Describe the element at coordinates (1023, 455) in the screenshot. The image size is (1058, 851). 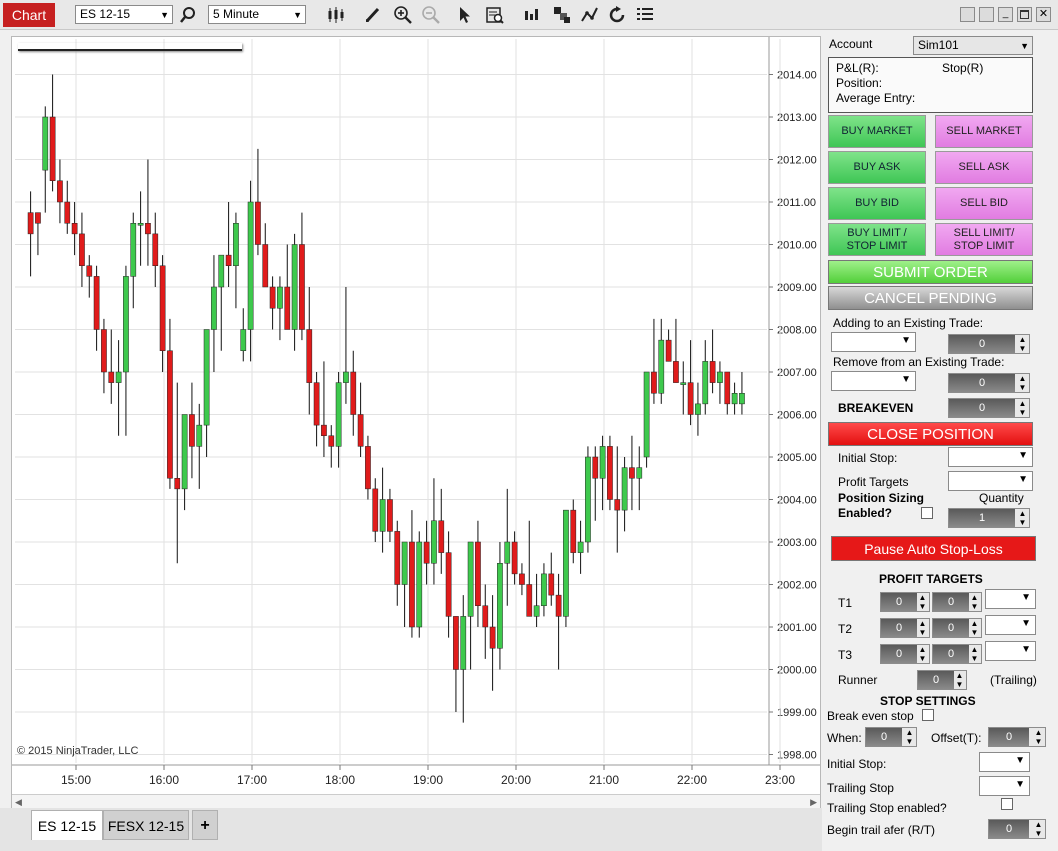
I see `chevron-down-icon: ▼` at that location.